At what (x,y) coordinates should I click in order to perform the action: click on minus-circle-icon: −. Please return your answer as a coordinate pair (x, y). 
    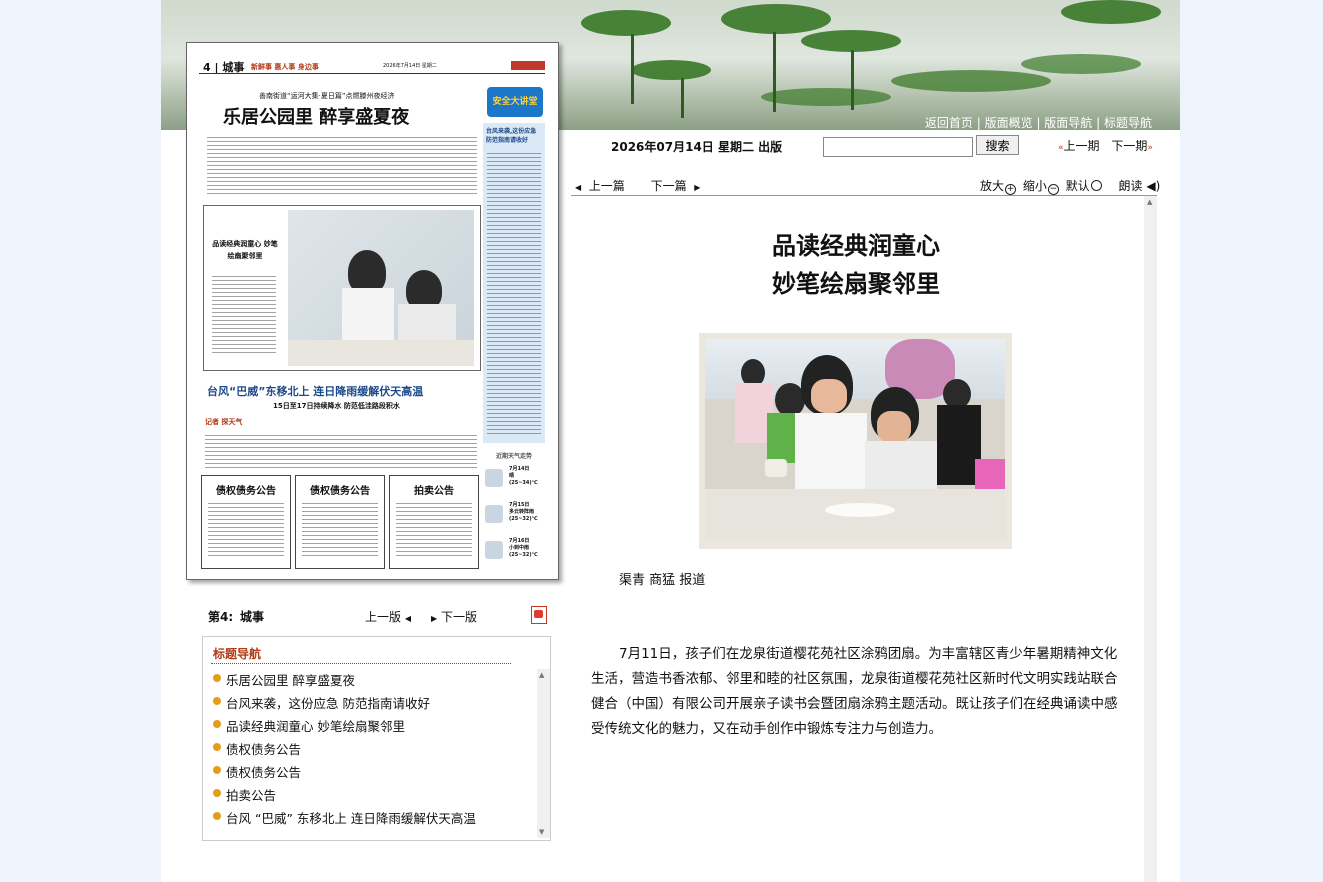
    Looking at the image, I should click on (1053, 189).